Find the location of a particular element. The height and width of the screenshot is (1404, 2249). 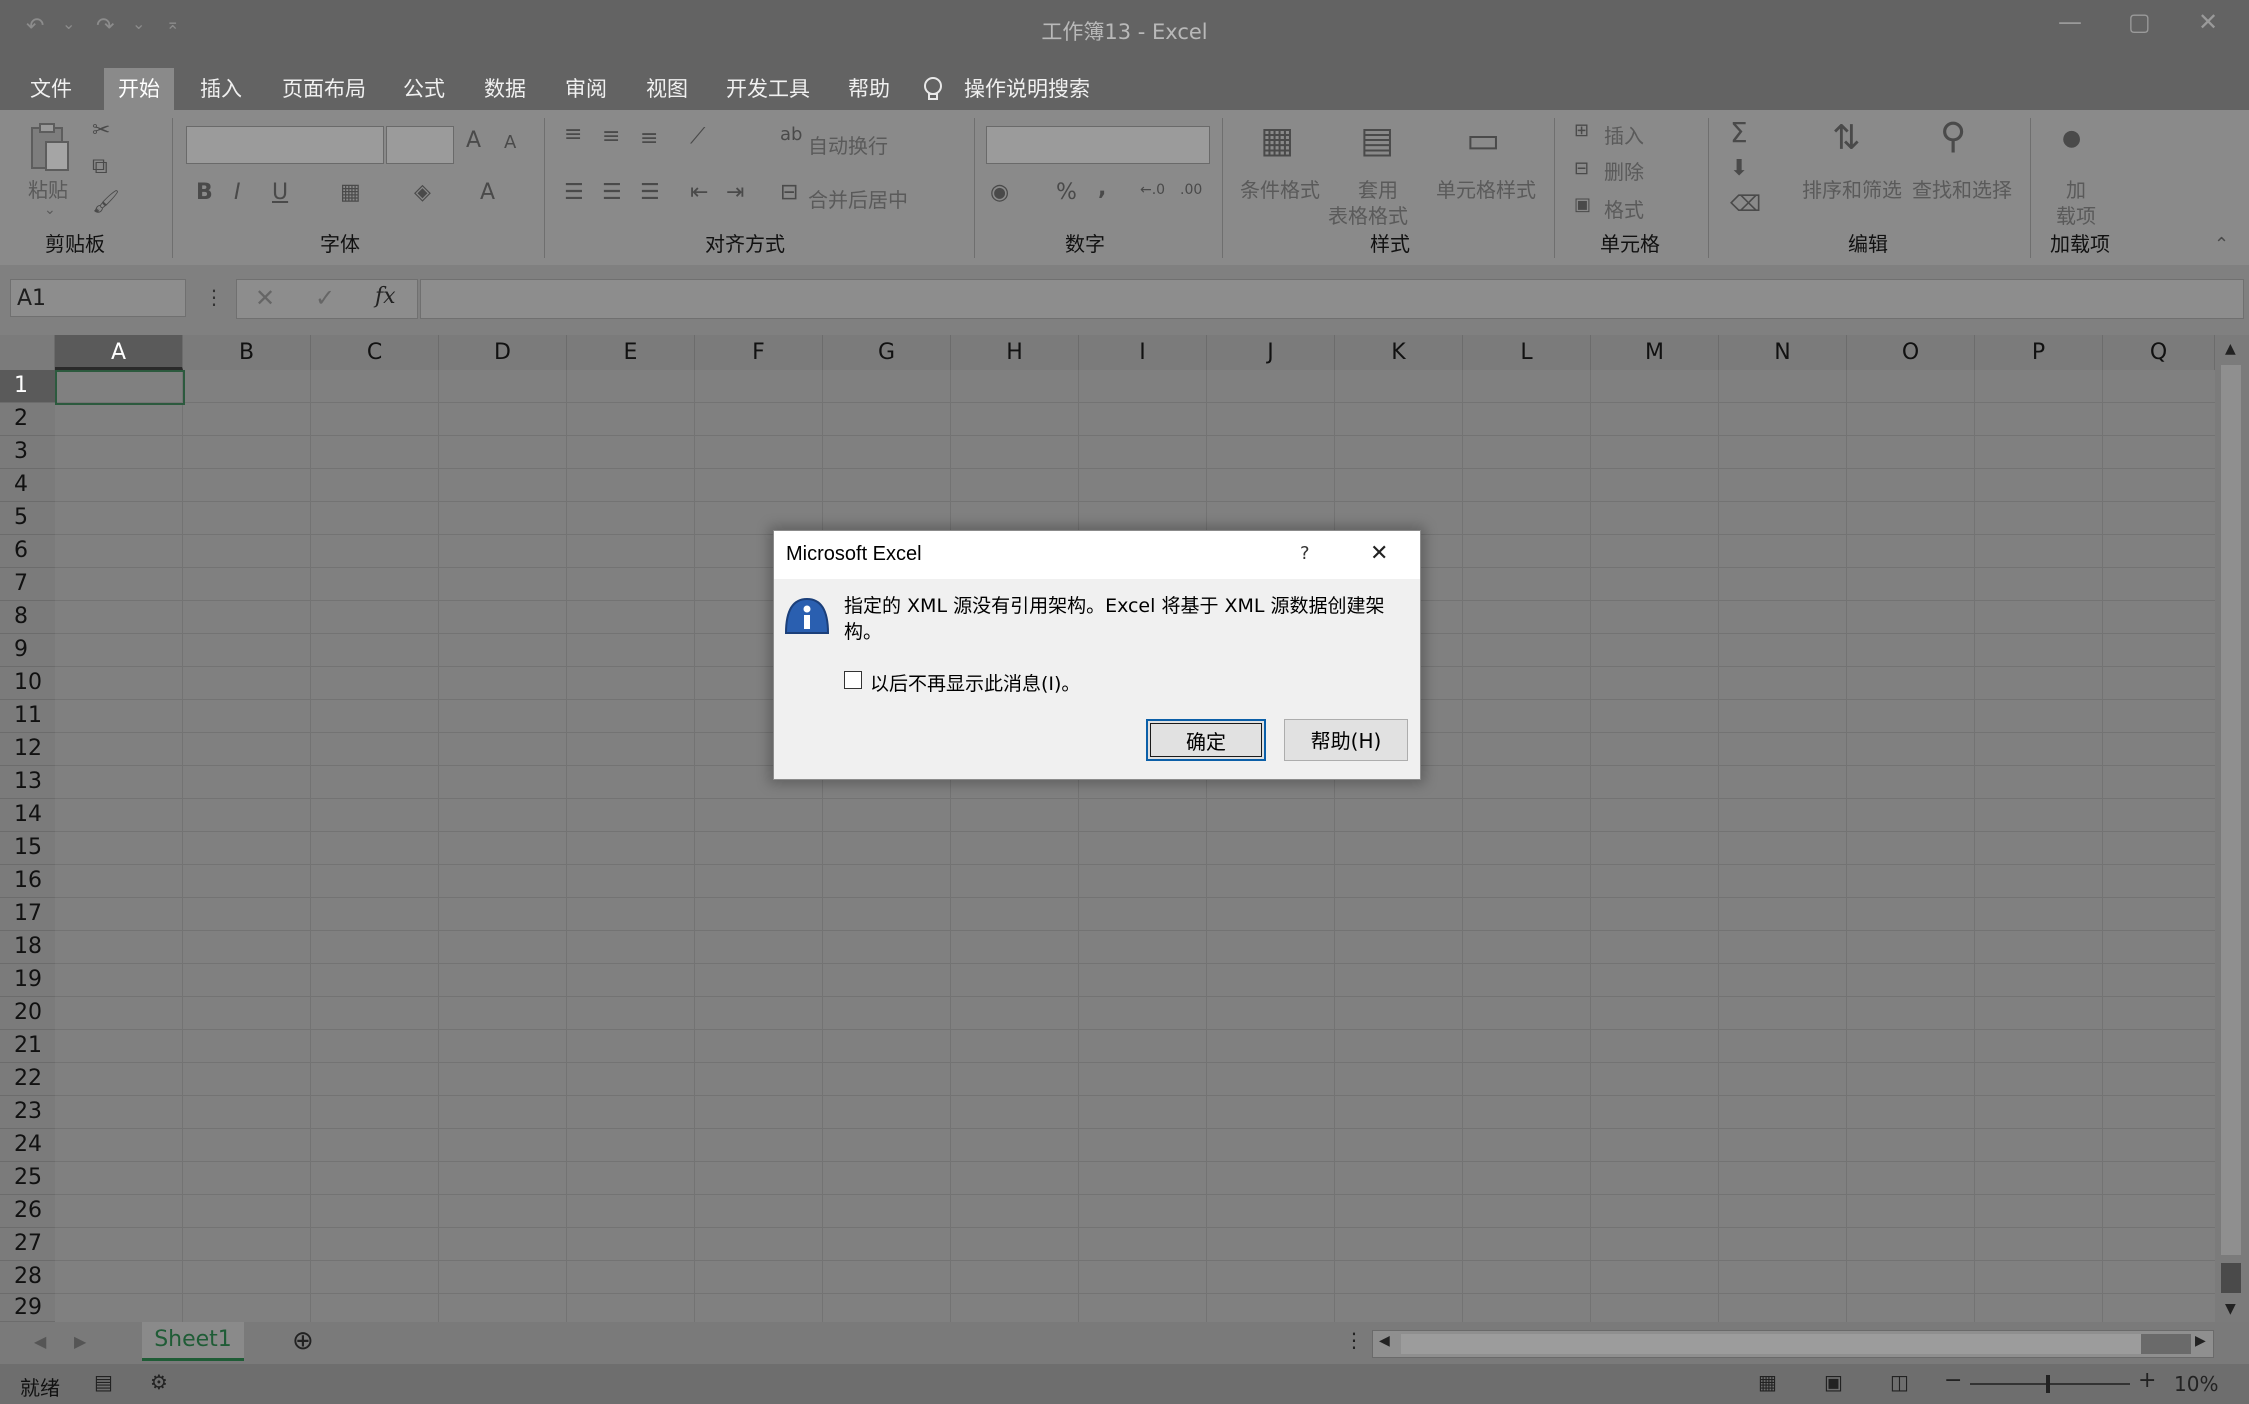

macro-record-icon: ▤ is located at coordinates (103, 1382).